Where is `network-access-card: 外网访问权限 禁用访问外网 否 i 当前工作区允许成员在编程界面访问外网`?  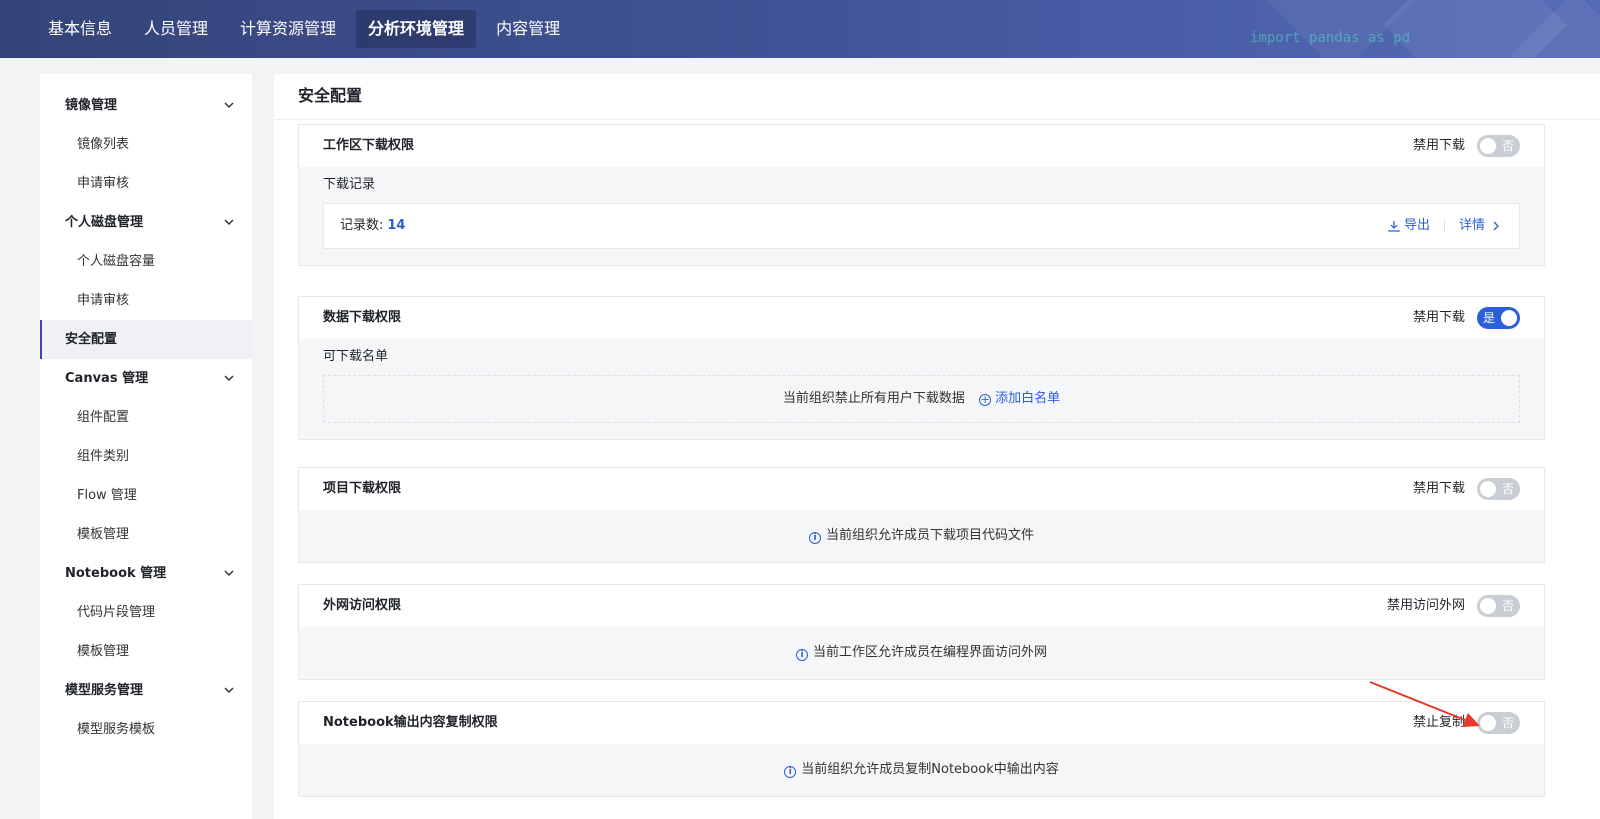
network-access-card: 外网访问权限 禁用访问外网 否 i 当前工作区允许成员在编程界面访问外网 is located at coordinates (921, 632).